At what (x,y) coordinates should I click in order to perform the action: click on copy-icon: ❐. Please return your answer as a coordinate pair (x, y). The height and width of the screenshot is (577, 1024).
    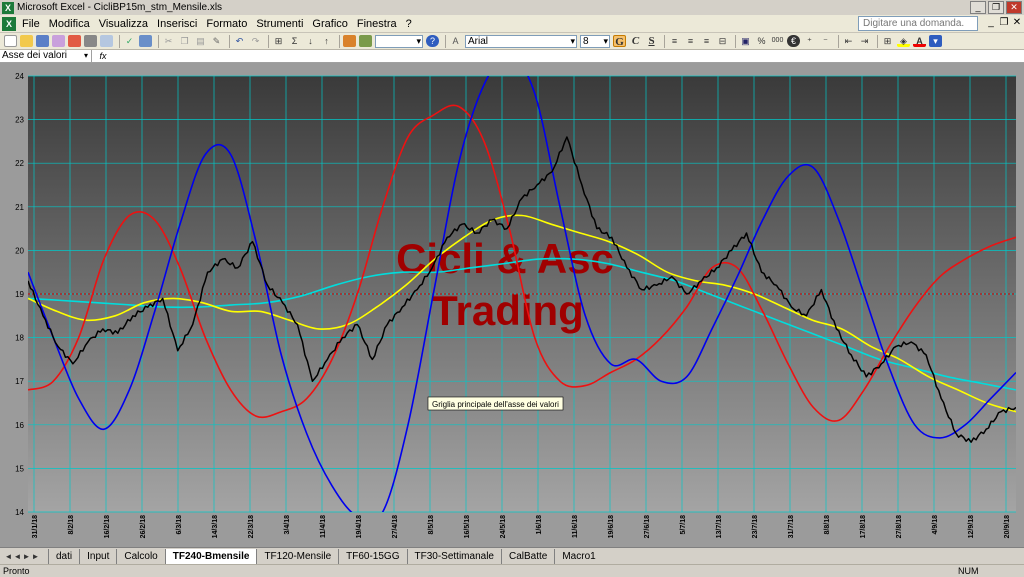
    Looking at the image, I should click on (184, 41).